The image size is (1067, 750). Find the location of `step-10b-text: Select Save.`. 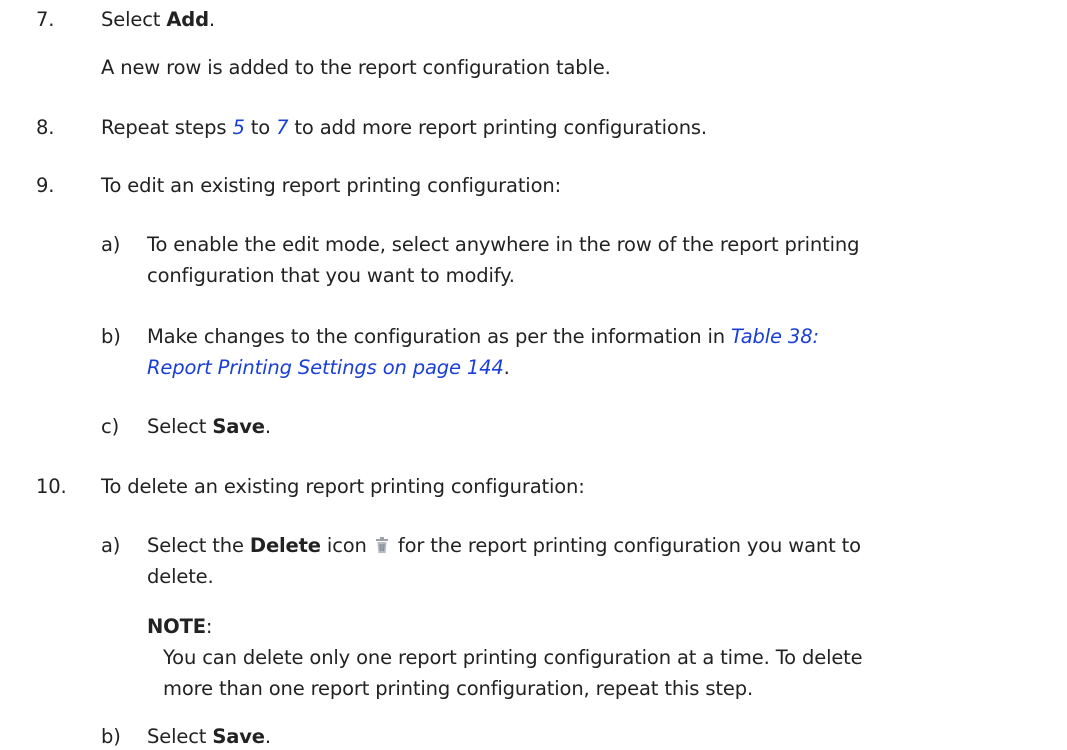

step-10b-text: Select Save. is located at coordinates (209, 737).